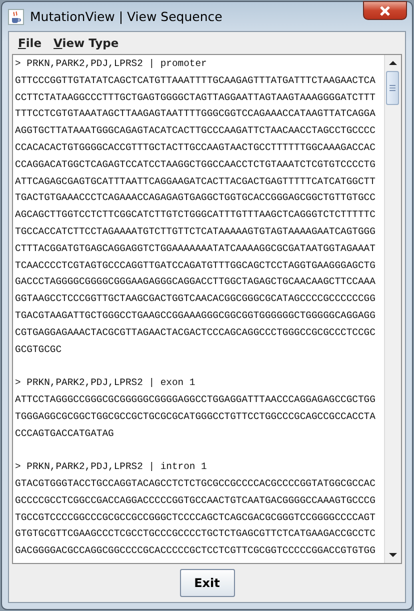 This screenshot has width=414, height=611. Describe the element at coordinates (195, 333) in the screenshot. I see `sequence-line: CGTGAGGAGAAACTACGCGTTAGAACTACGACTCCCAGCAGGCCCTGGGCCGCGCCCTCCGC` at that location.